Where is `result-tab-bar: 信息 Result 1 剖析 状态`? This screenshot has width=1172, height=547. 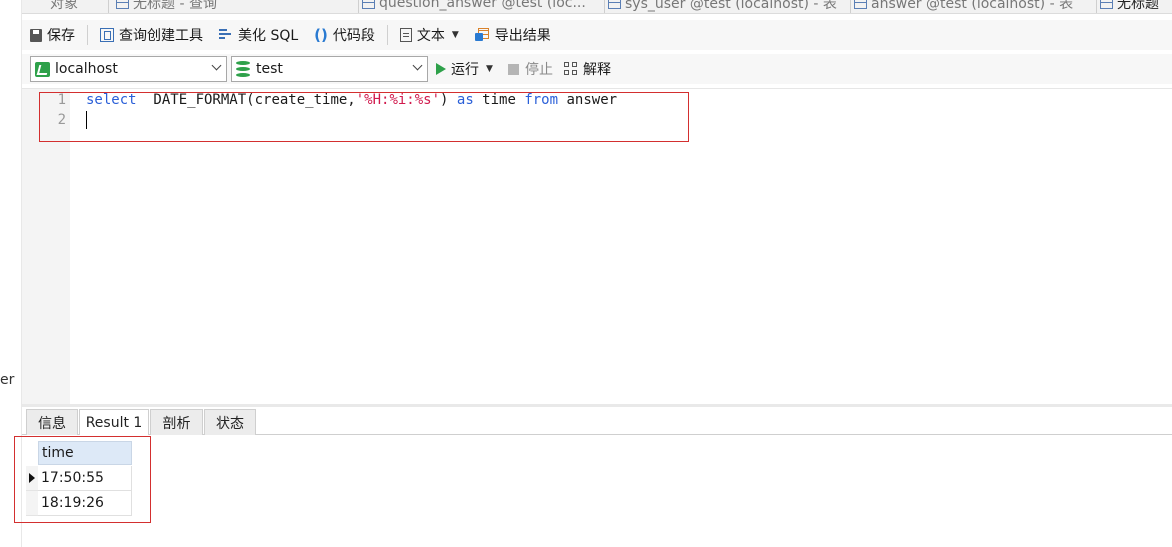
result-tab-bar: 信息 Result 1 剖析 状态 is located at coordinates (597, 421).